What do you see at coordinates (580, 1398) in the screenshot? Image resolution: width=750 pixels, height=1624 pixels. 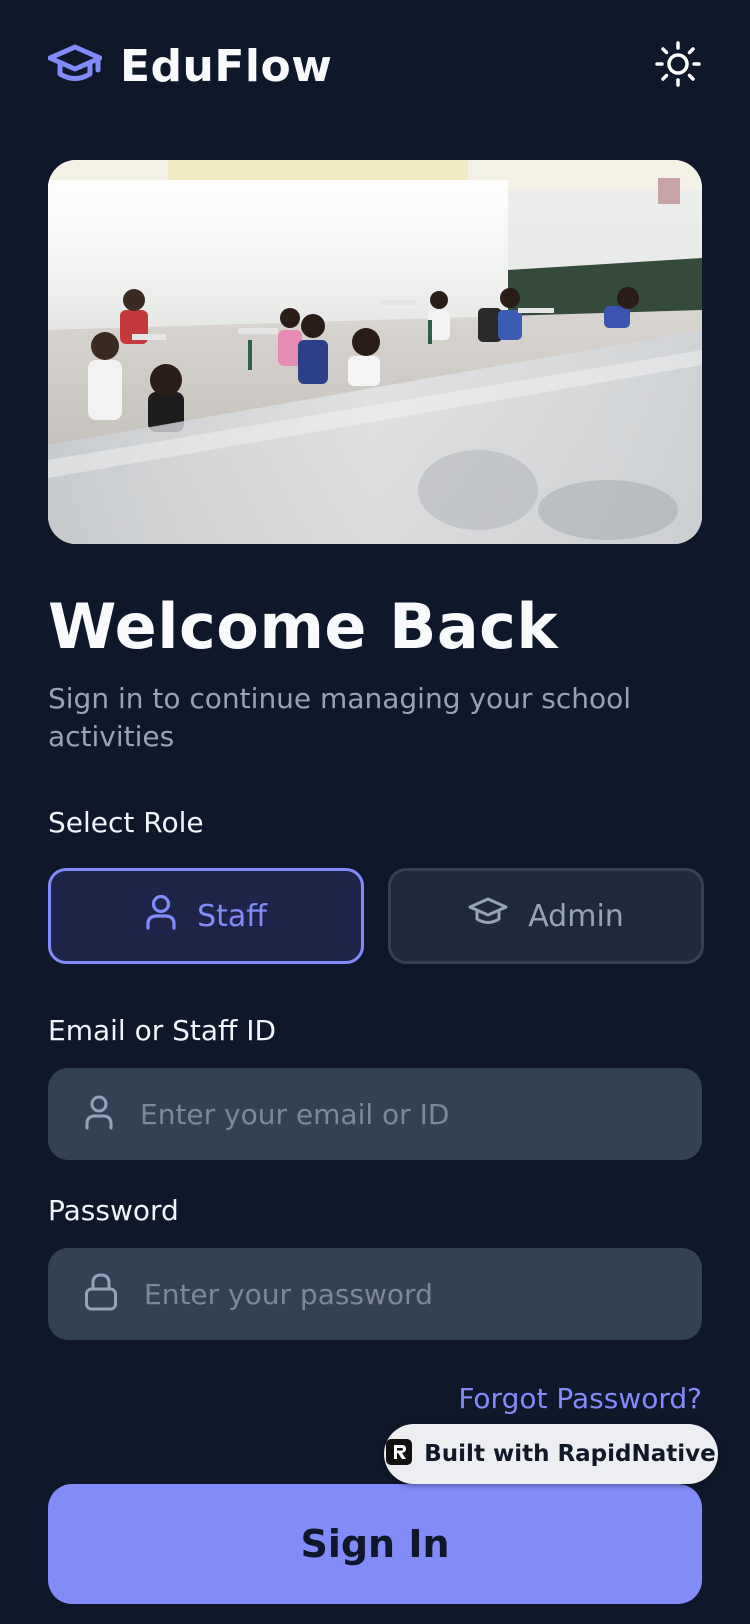 I see `forgot-password-link: Forgot Password?` at bounding box center [580, 1398].